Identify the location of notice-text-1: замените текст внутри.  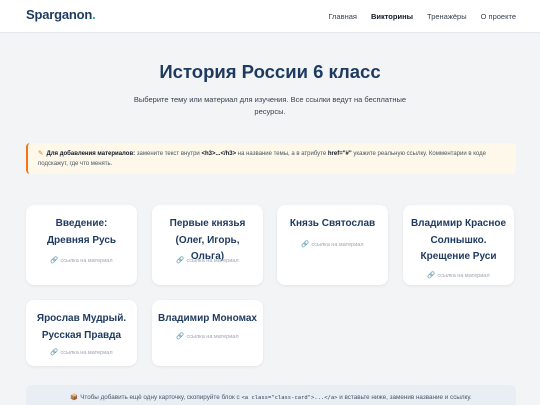
(168, 154).